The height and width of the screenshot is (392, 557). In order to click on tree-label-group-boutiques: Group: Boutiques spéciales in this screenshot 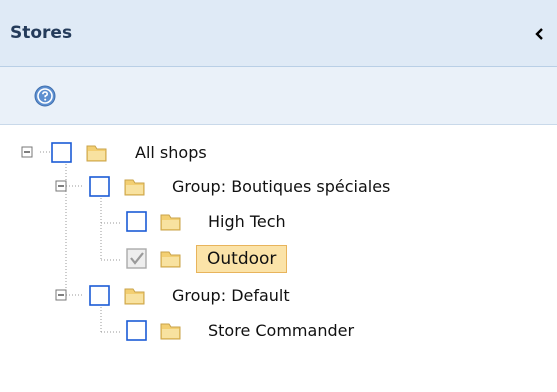, I will do `click(281, 187)`.